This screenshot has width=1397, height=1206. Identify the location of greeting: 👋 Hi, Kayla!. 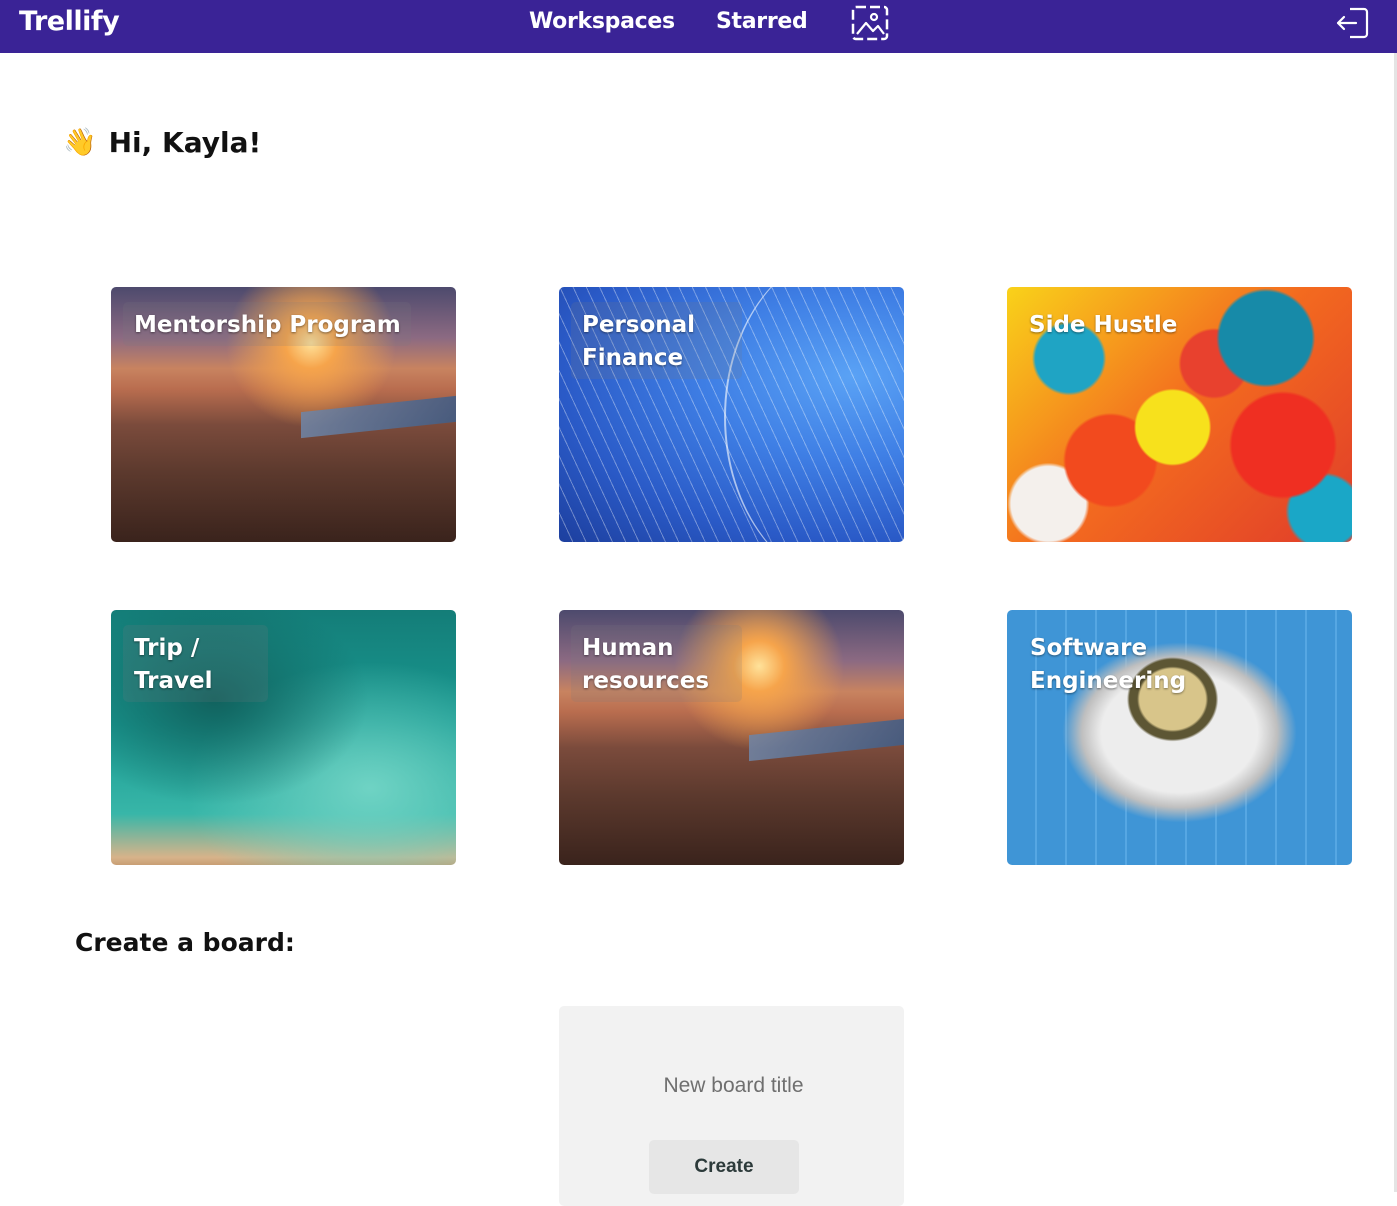
(162, 142).